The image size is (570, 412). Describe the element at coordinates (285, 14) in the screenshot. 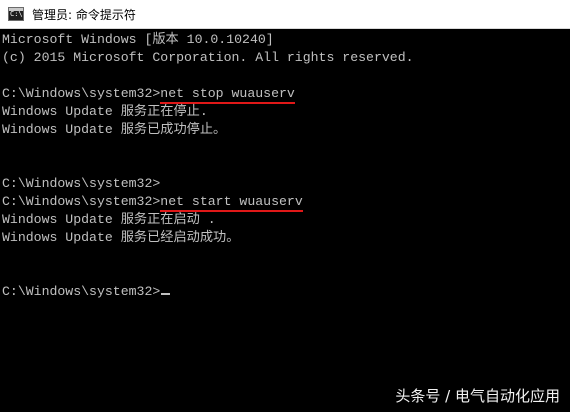

I see `title-bar: C:\ 管理员: 命令提示符` at that location.